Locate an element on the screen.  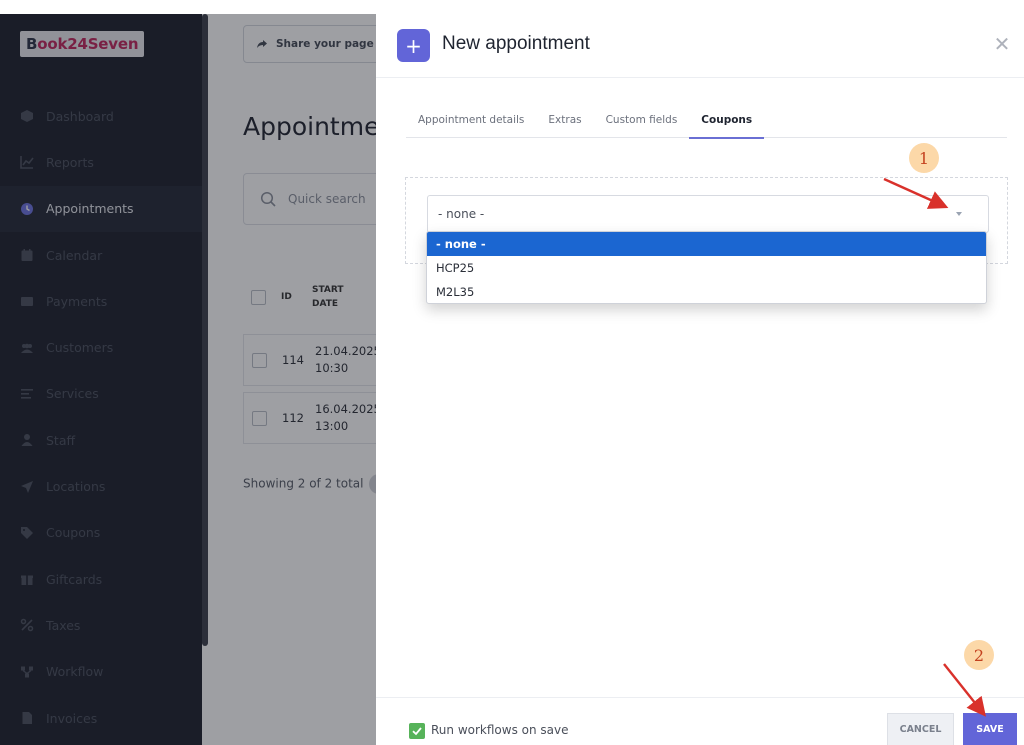
file-icon is located at coordinates (27, 718).